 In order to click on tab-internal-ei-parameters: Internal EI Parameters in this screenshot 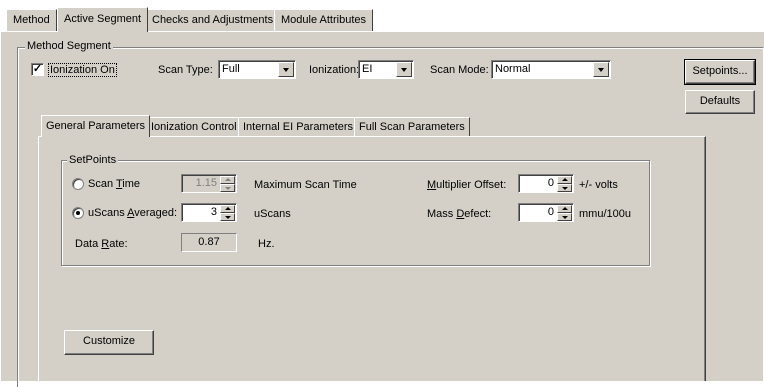, I will do `click(298, 127)`.